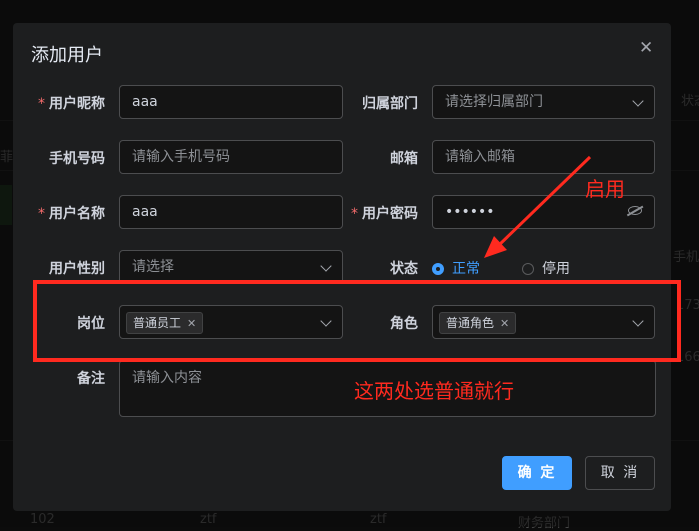 This screenshot has height=531, width=699. I want to click on phone-input: 请输入手机号码, so click(231, 157).